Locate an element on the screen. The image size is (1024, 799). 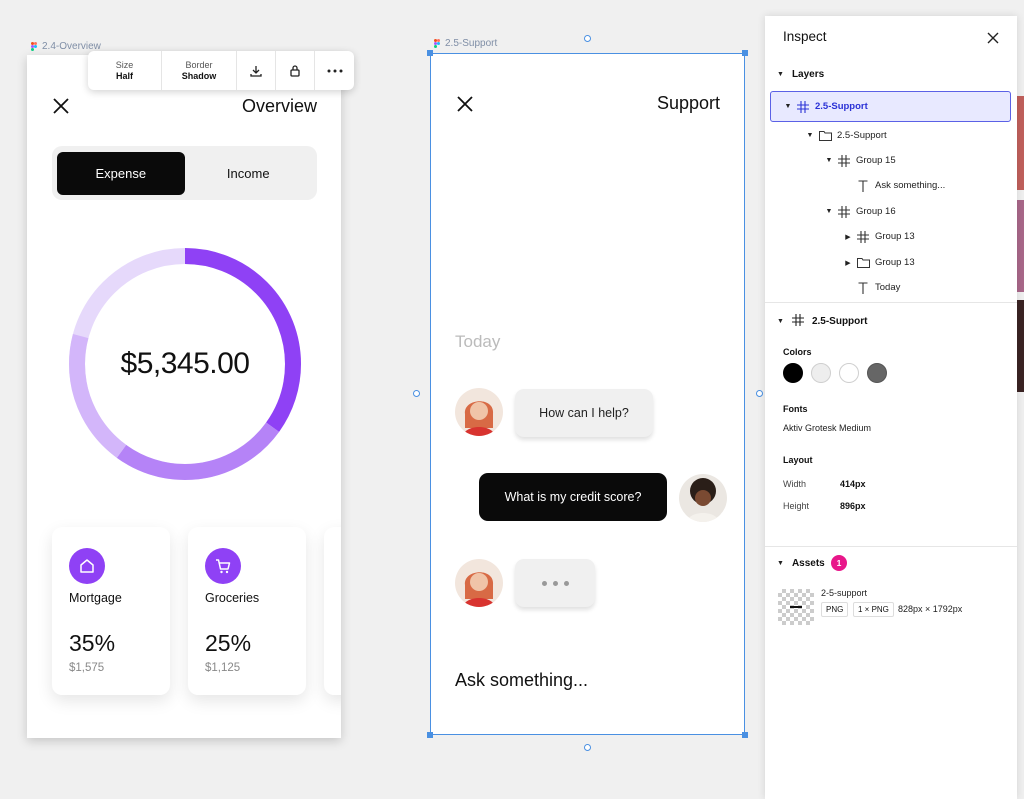
width-value: 414px is located at coordinates (853, 484).